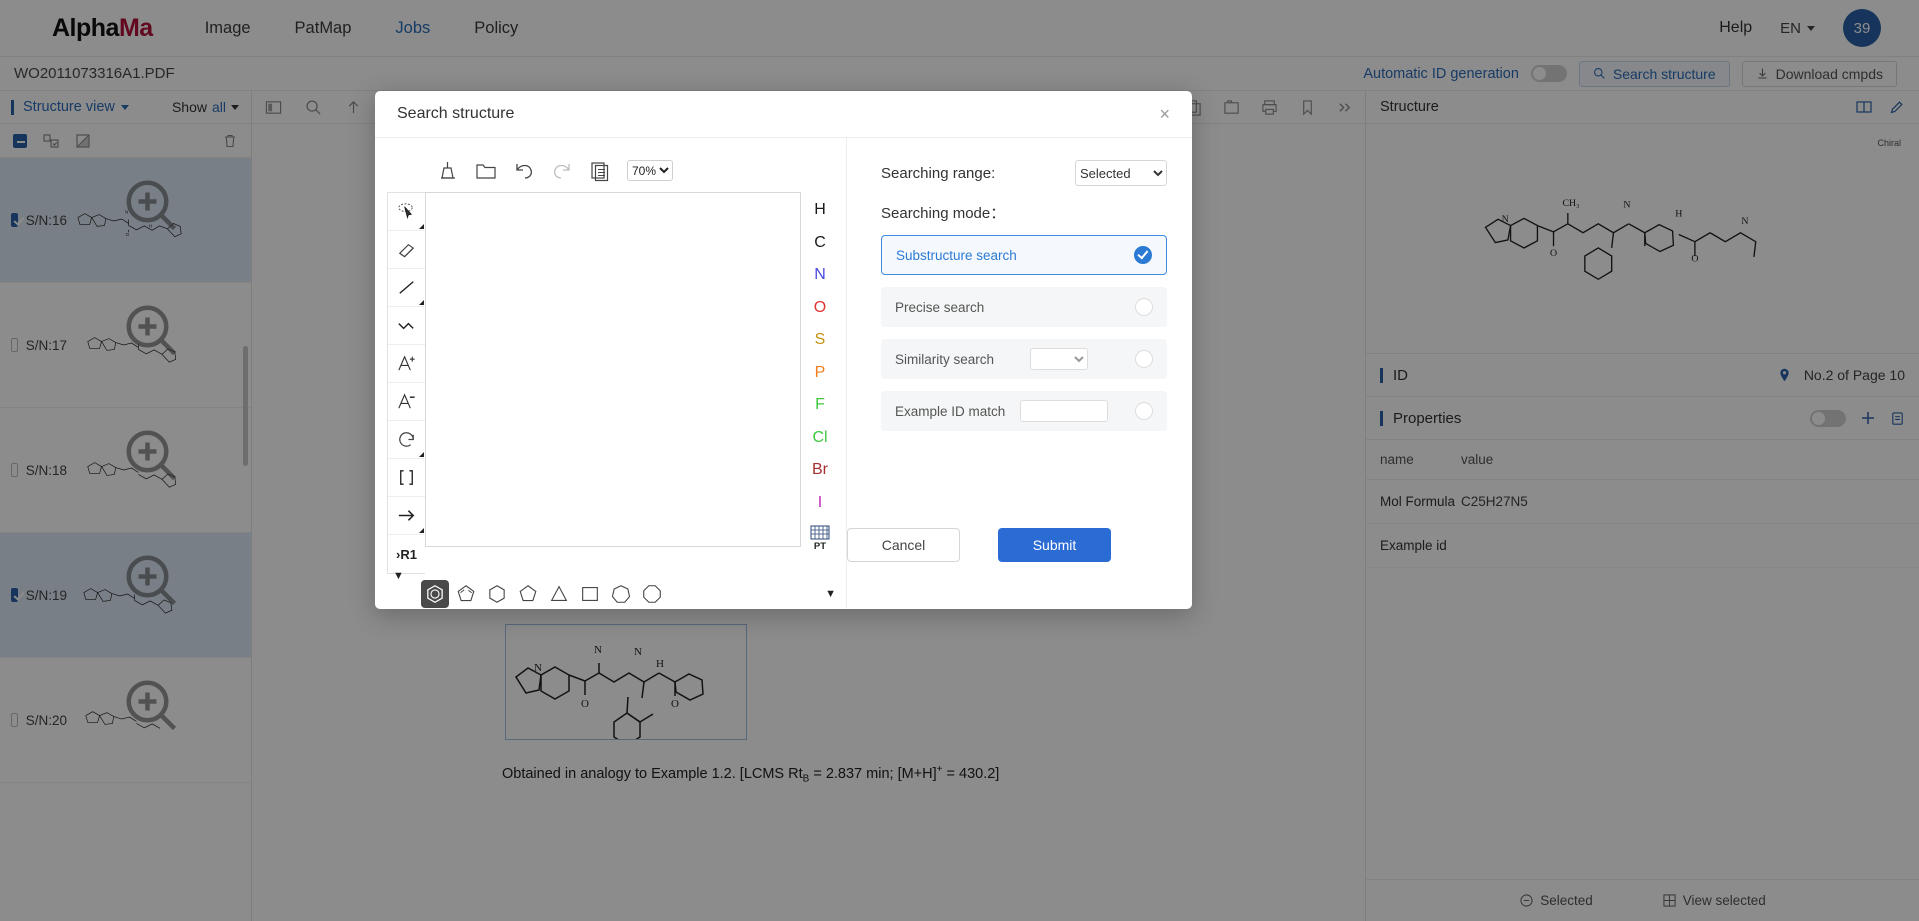 This screenshot has width=1919, height=921. Describe the element at coordinates (1064, 411) in the screenshot. I see `example-id-input` at that location.